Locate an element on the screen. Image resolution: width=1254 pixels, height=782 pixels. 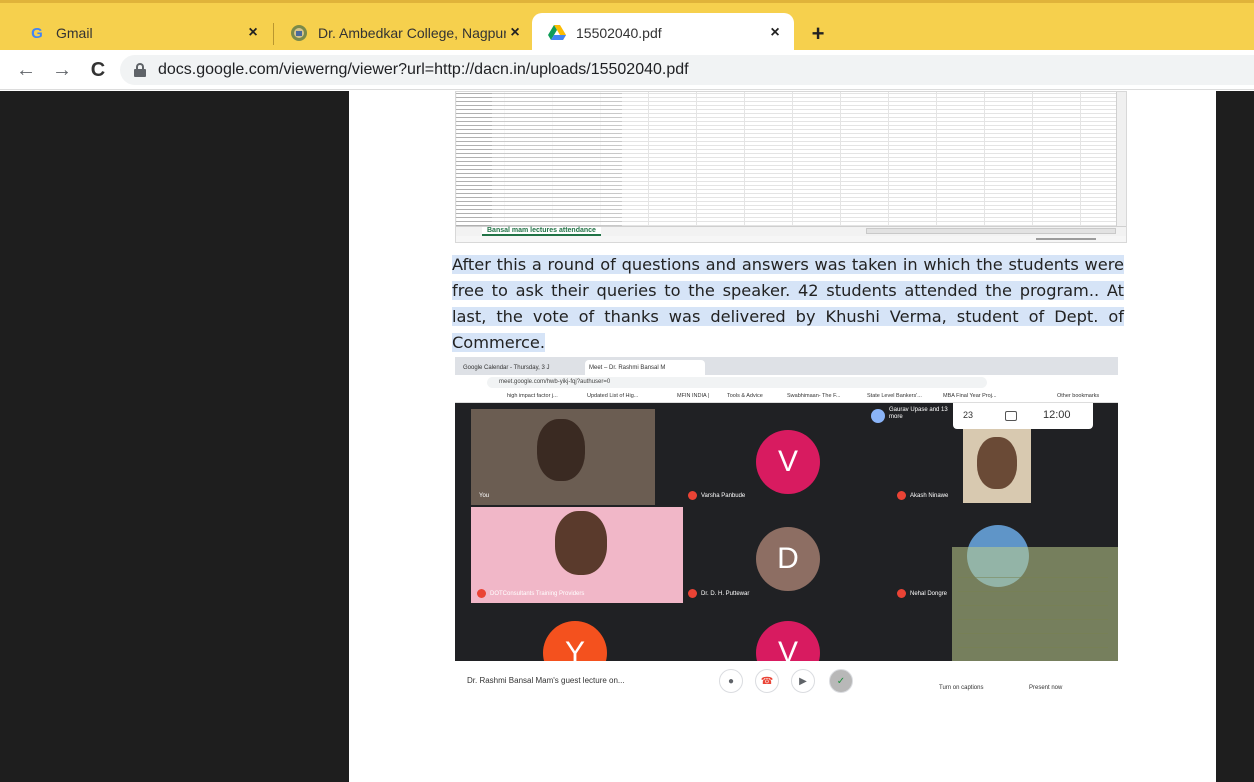
camera-icon: ▶ is located at coordinates (803, 681).